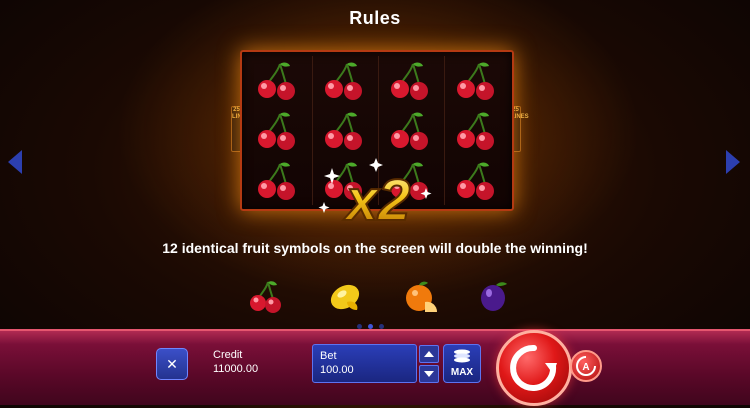  What do you see at coordinates (15, 162) in the screenshot?
I see `prev-page-arrow-icon` at bounding box center [15, 162].